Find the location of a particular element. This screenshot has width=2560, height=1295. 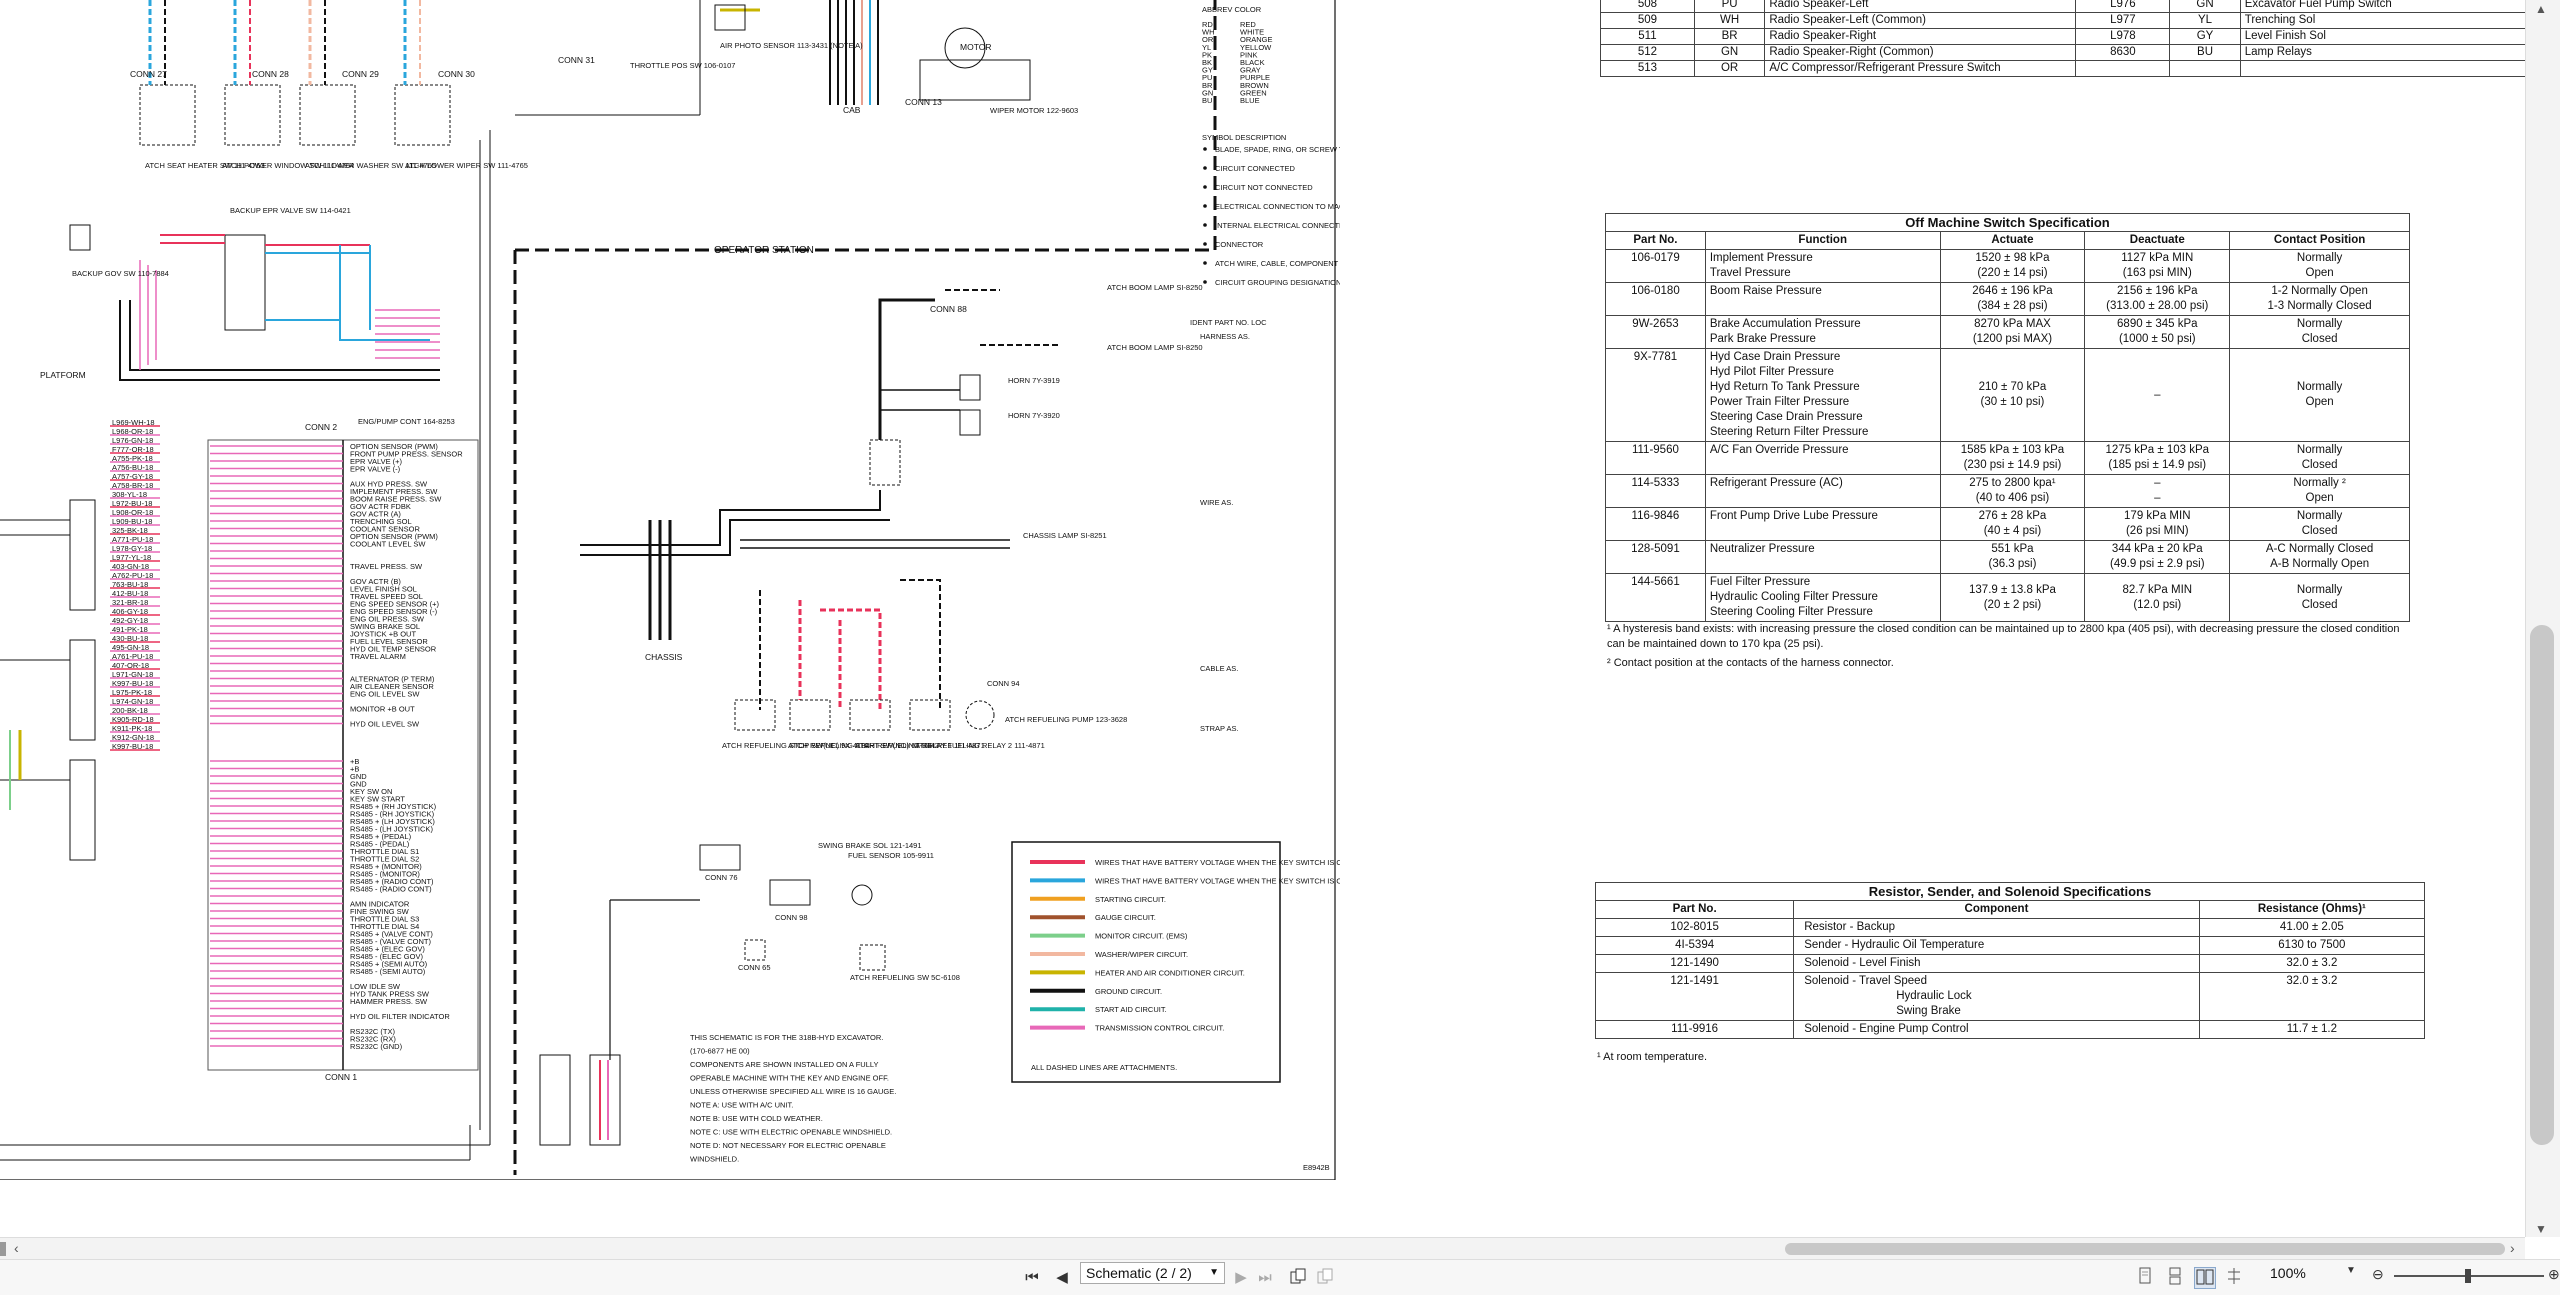

left-wire-label: 403-GN-18 is located at coordinates (130, 566).